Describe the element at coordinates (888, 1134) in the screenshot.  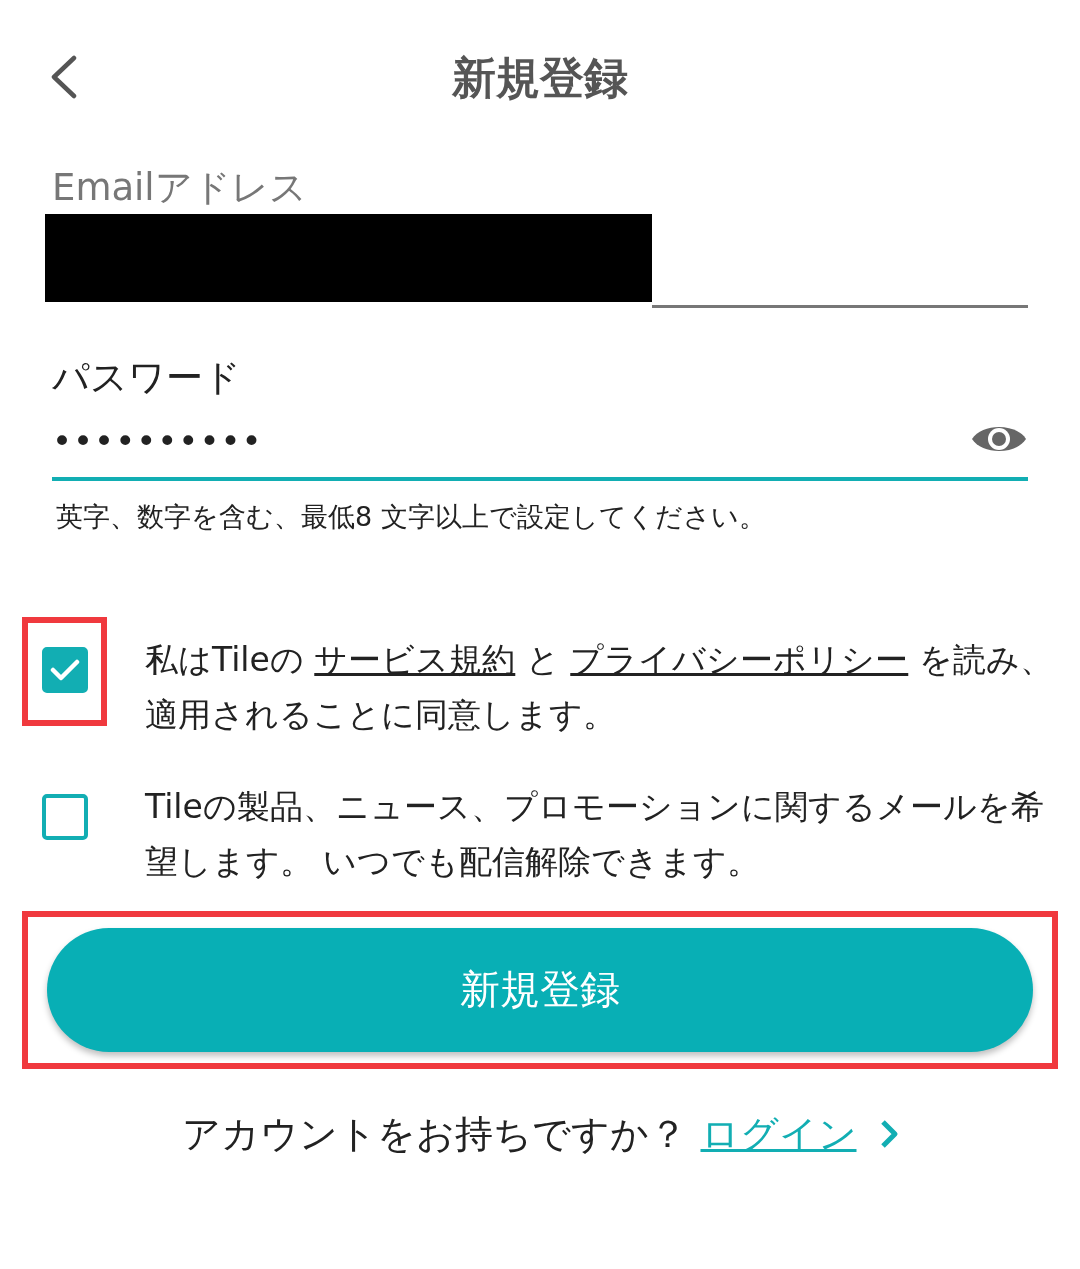
I see `chevron-right-icon` at that location.